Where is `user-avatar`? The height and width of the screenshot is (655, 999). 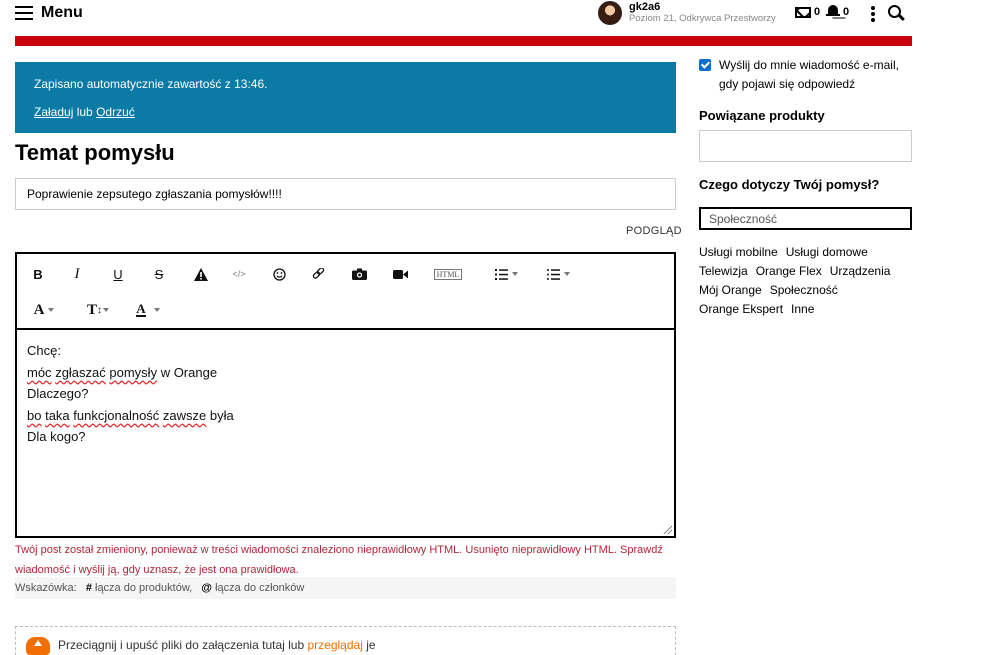 user-avatar is located at coordinates (610, 13).